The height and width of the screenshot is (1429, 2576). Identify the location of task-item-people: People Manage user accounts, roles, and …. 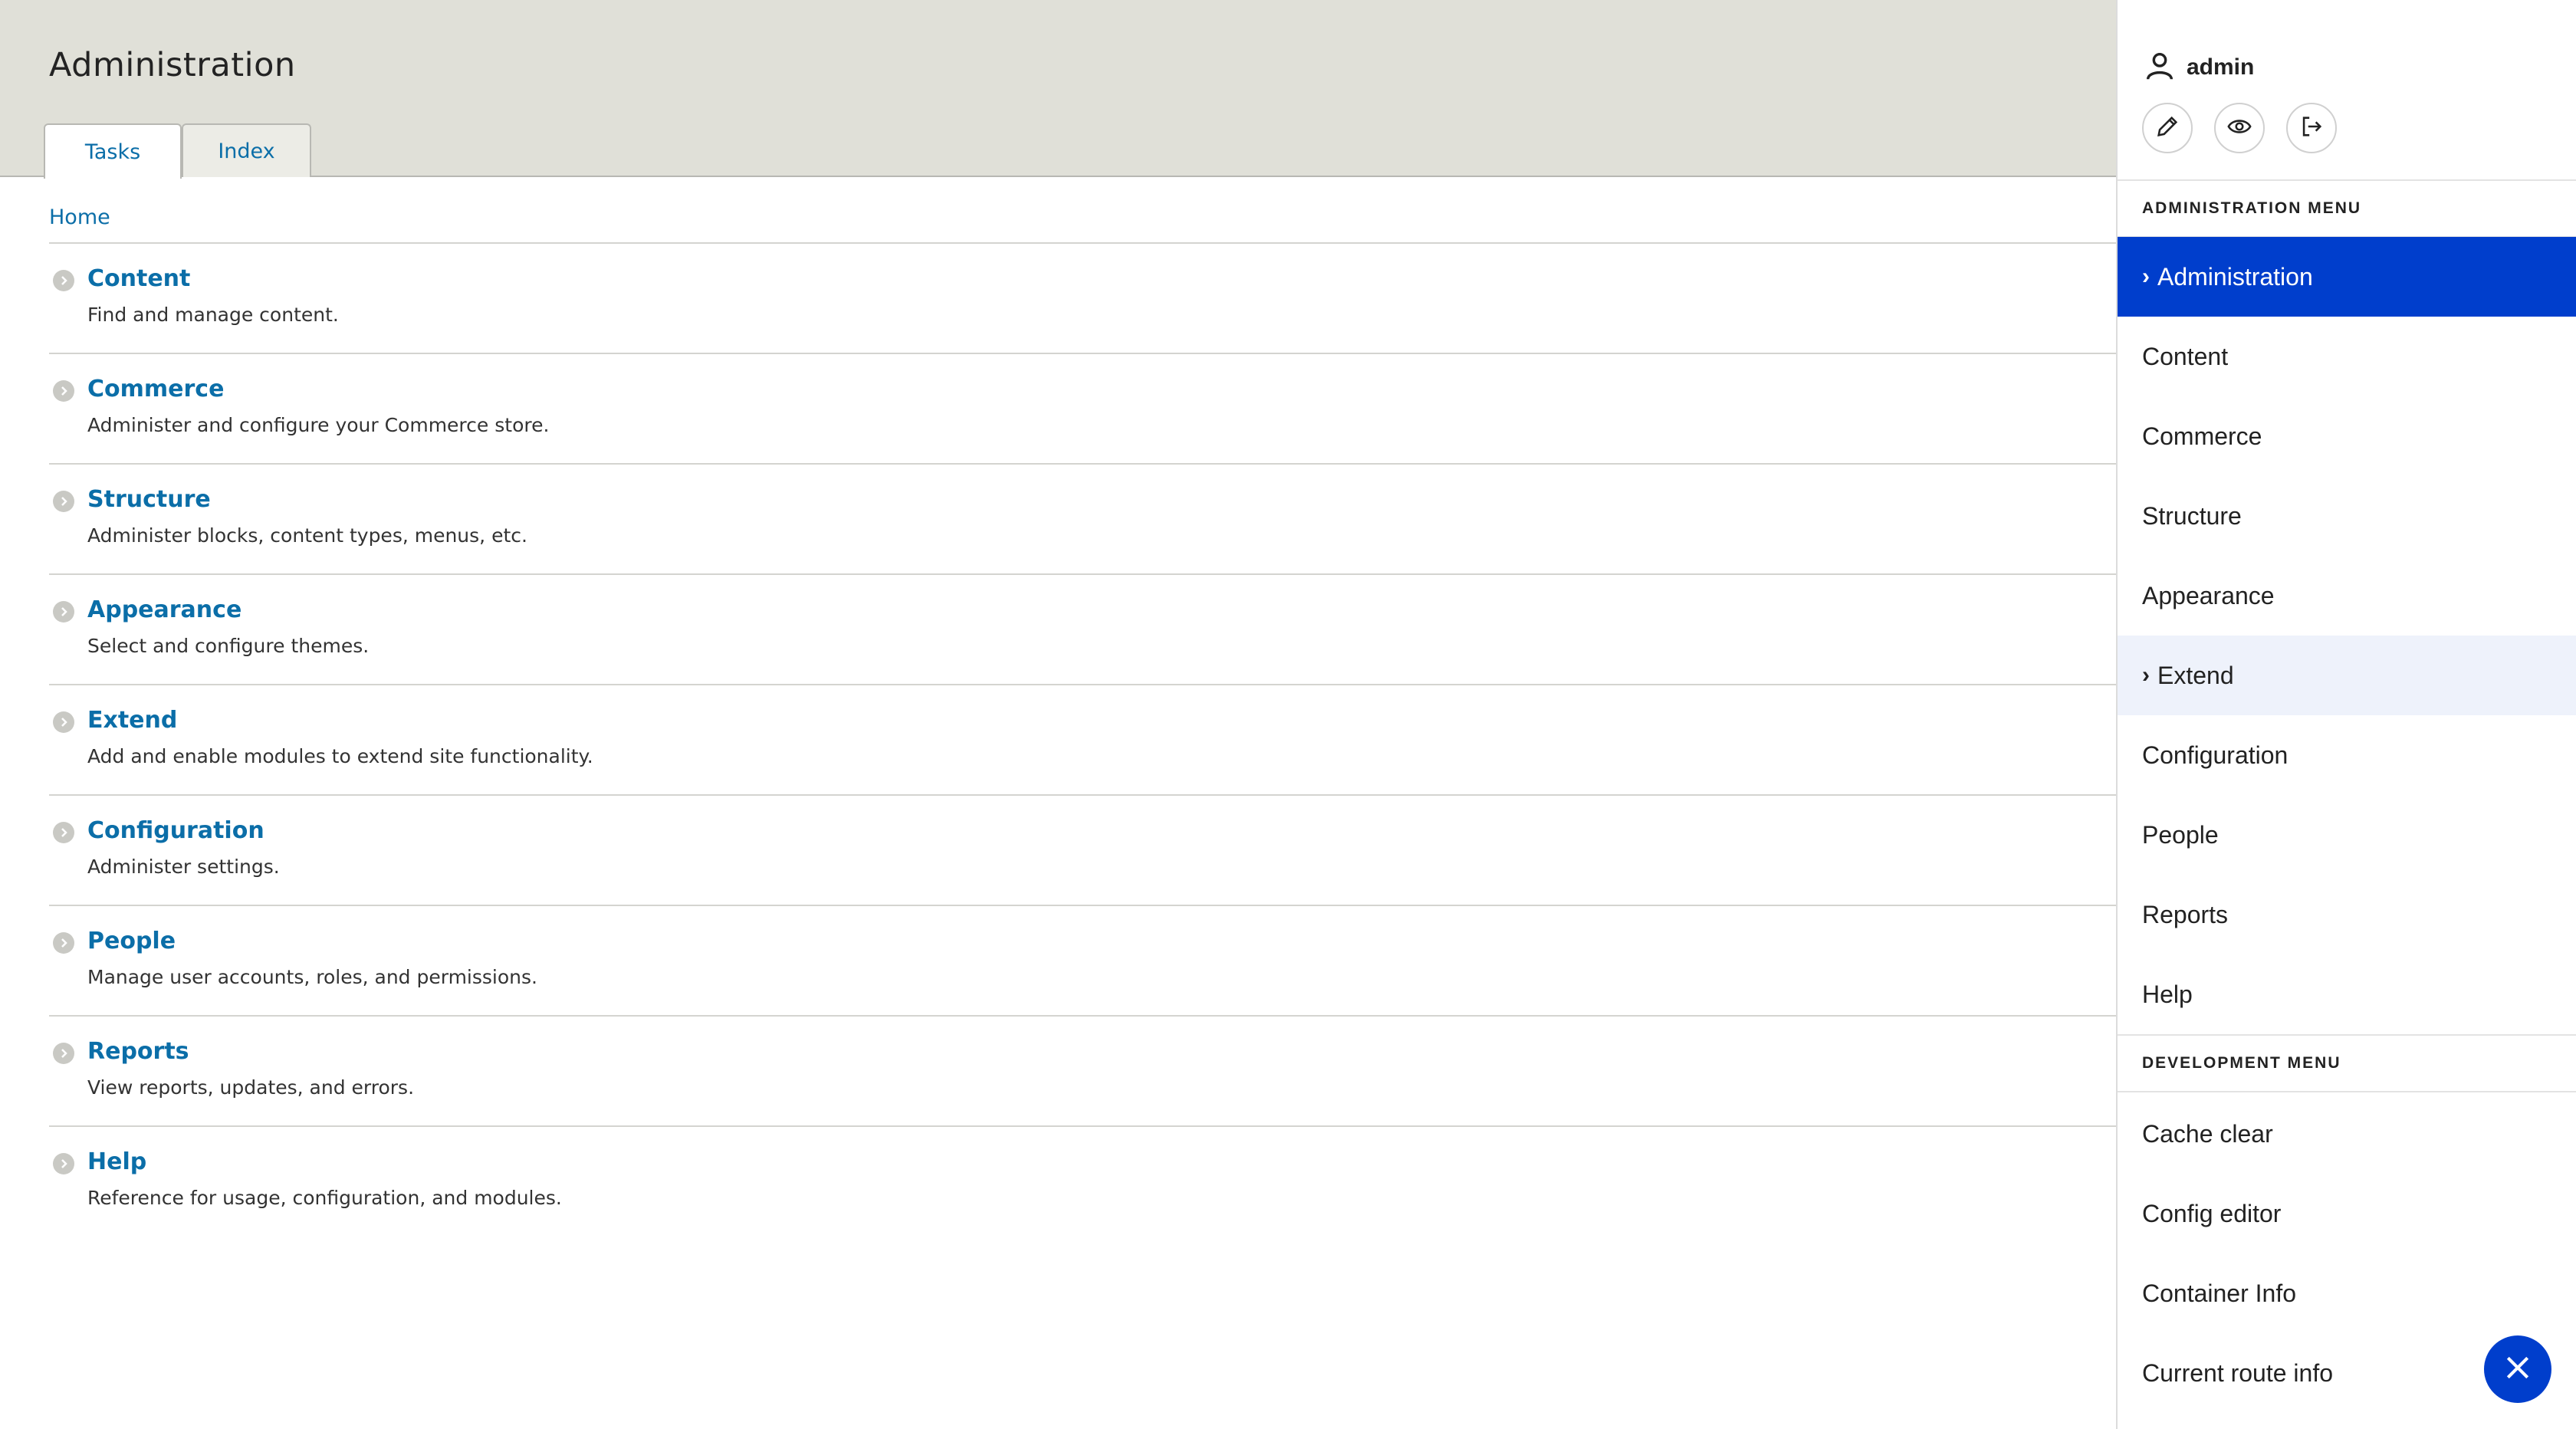
(1083, 960).